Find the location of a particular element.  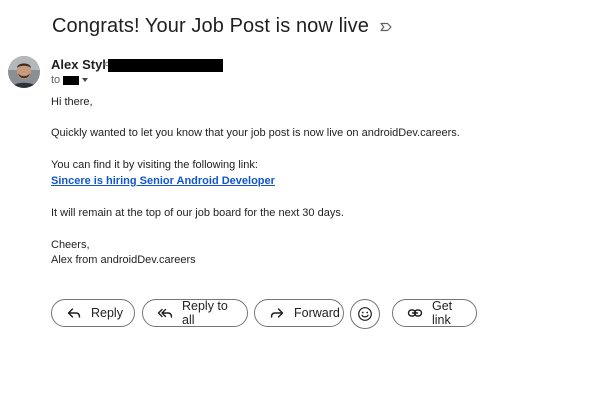

subject-row: Congrats! Your Job Post is now live is located at coordinates (222, 26).